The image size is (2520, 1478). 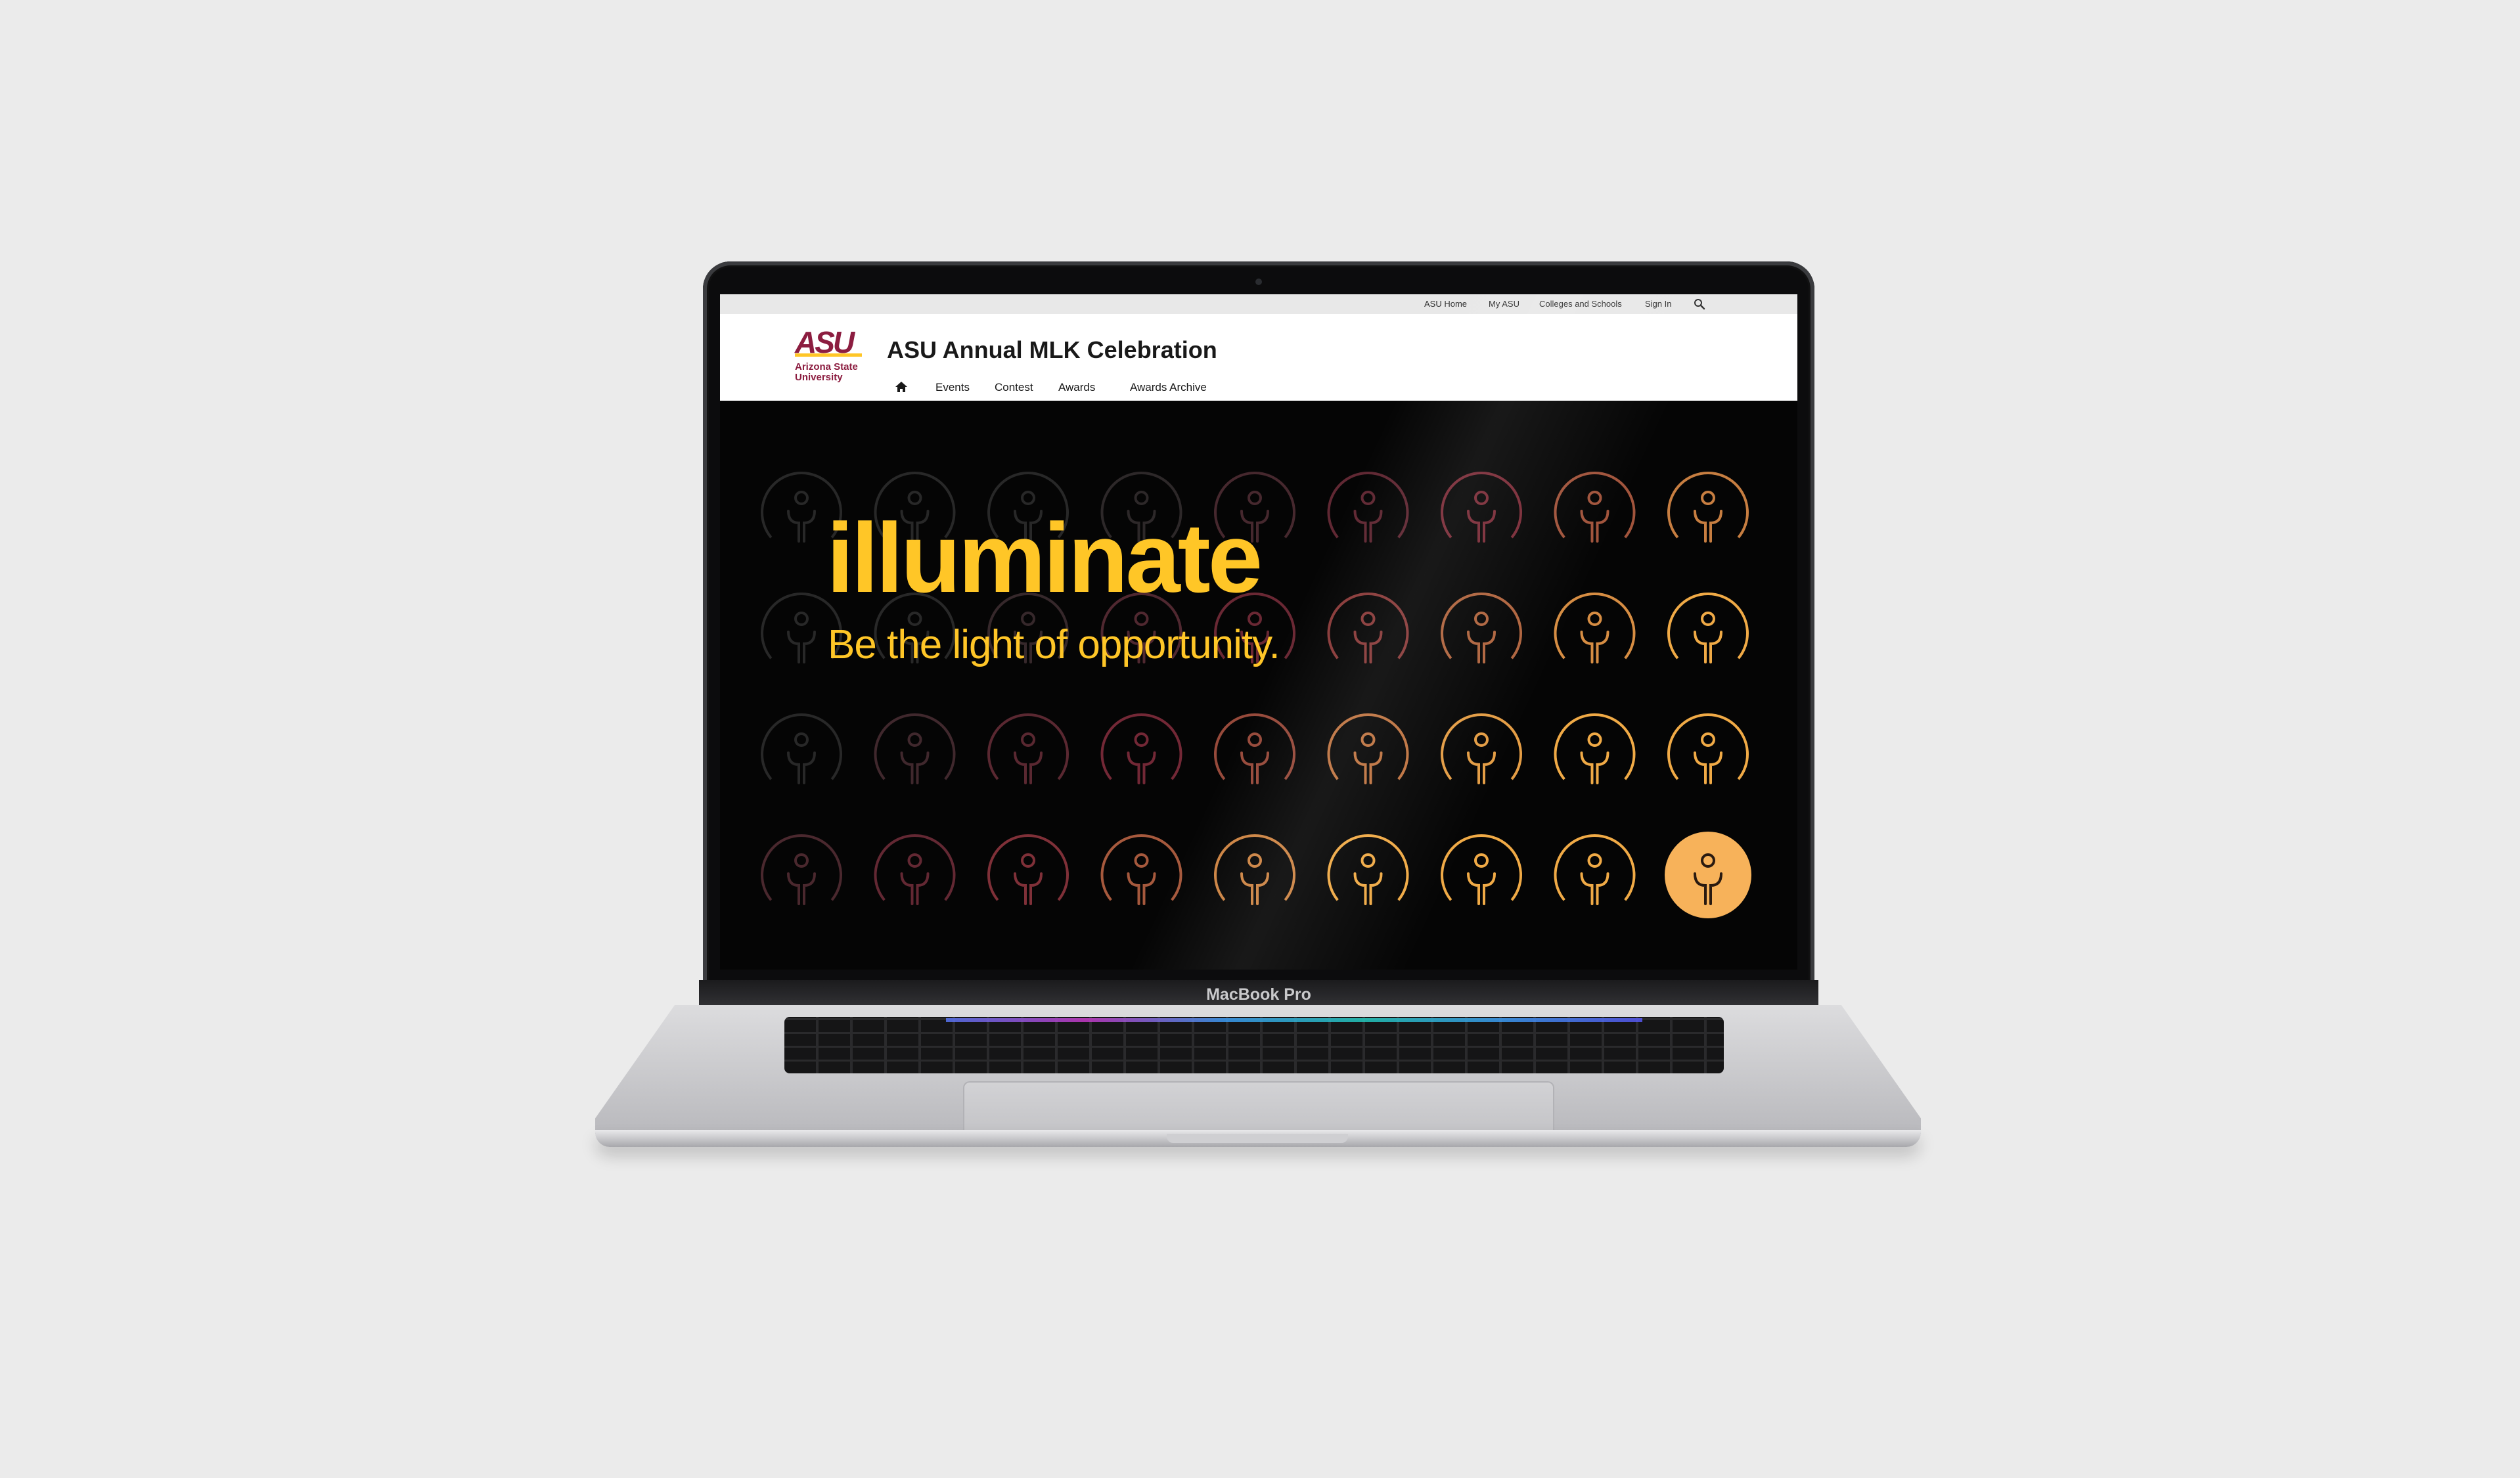 What do you see at coordinates (1258, 1106) in the screenshot?
I see `trackpad` at bounding box center [1258, 1106].